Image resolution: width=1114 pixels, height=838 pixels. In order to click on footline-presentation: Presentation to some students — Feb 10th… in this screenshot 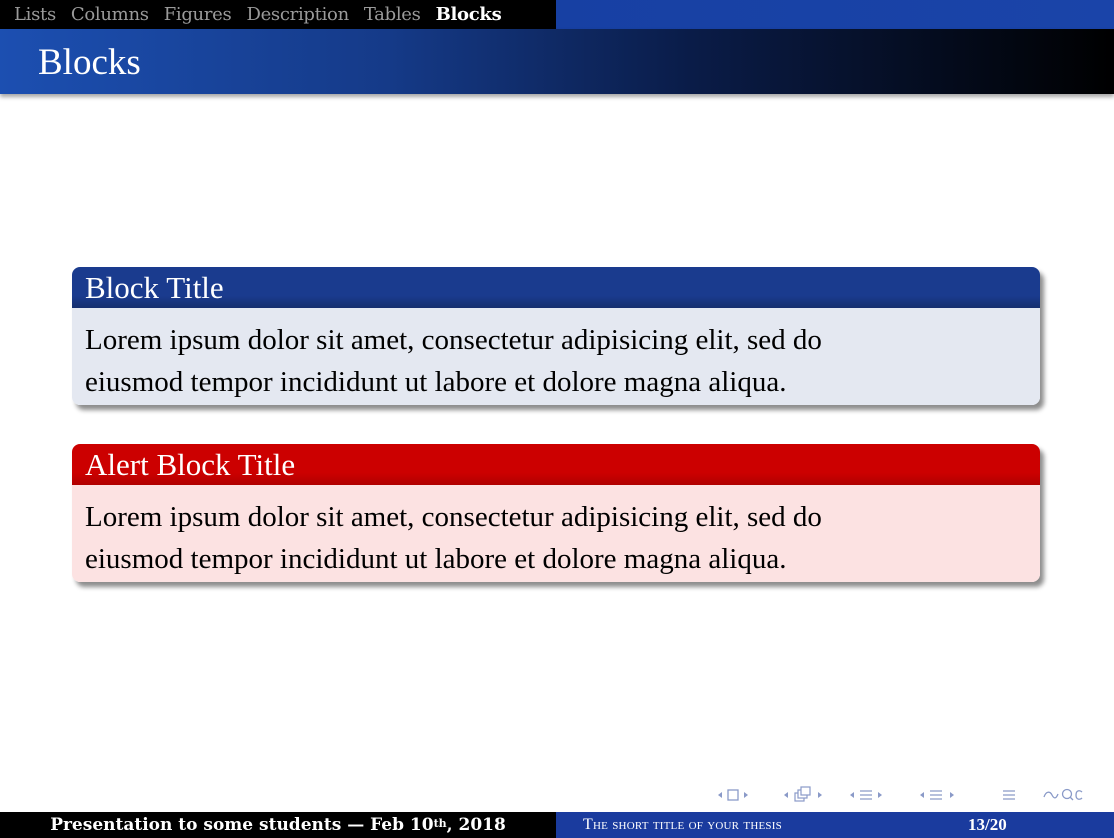, I will do `click(278, 825)`.